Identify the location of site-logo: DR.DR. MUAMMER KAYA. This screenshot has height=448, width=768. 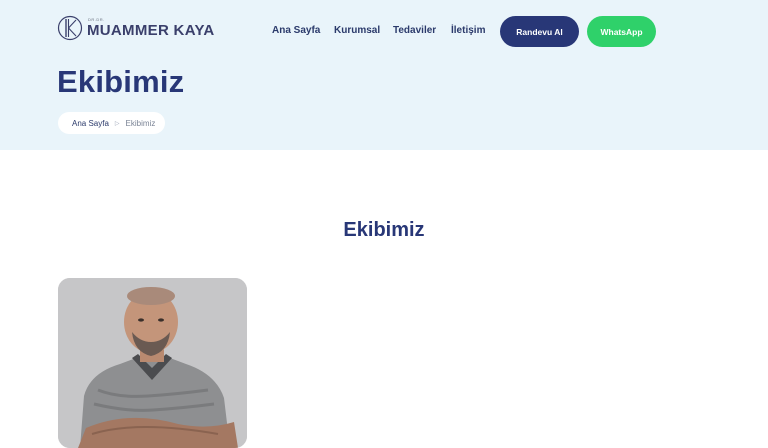
(135, 28).